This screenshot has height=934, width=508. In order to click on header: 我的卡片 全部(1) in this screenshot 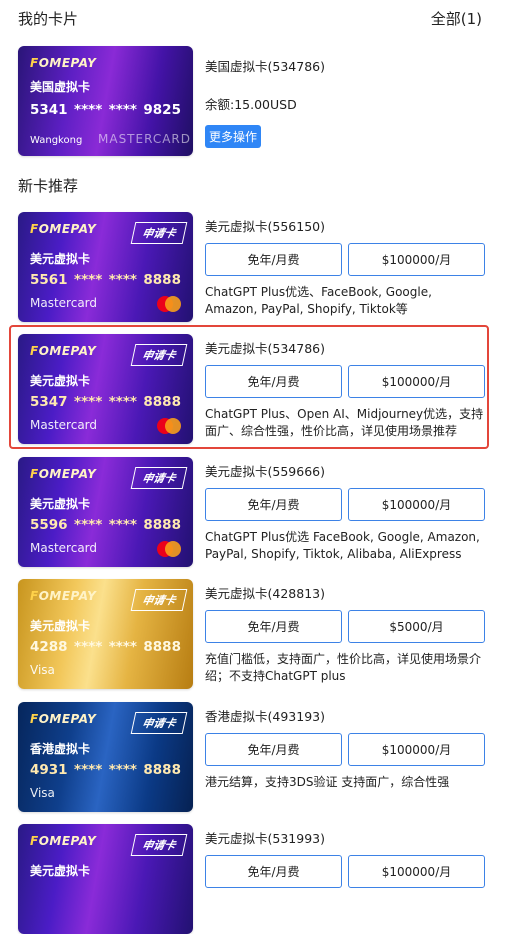, I will do `click(250, 18)`.